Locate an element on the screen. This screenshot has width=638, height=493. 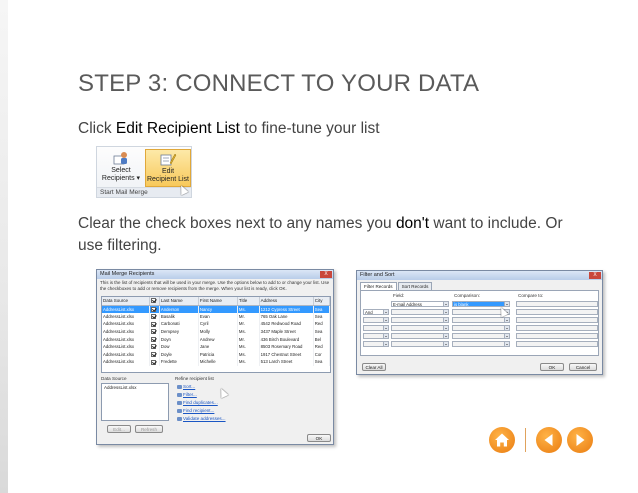
cell-last-name: Doyn is located at coordinates (179, 339).